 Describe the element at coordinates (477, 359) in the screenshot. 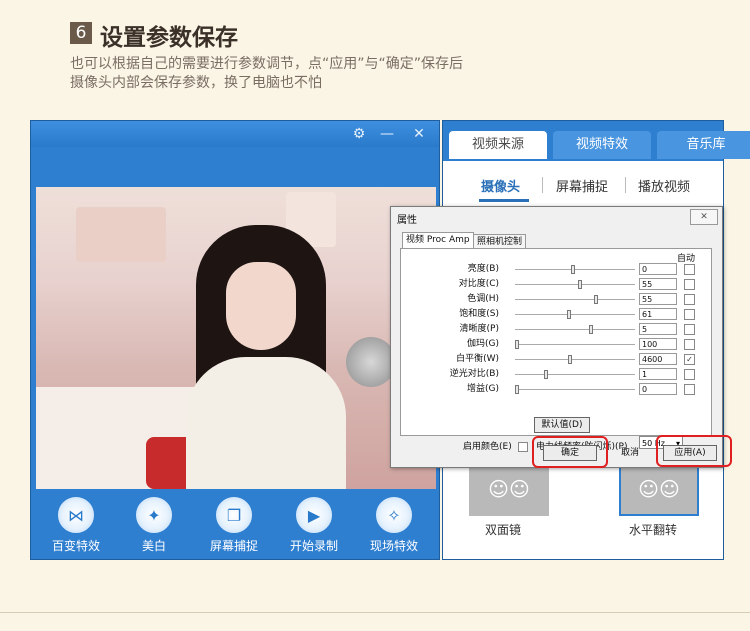

I see `property-label: 白平衡(W)` at that location.